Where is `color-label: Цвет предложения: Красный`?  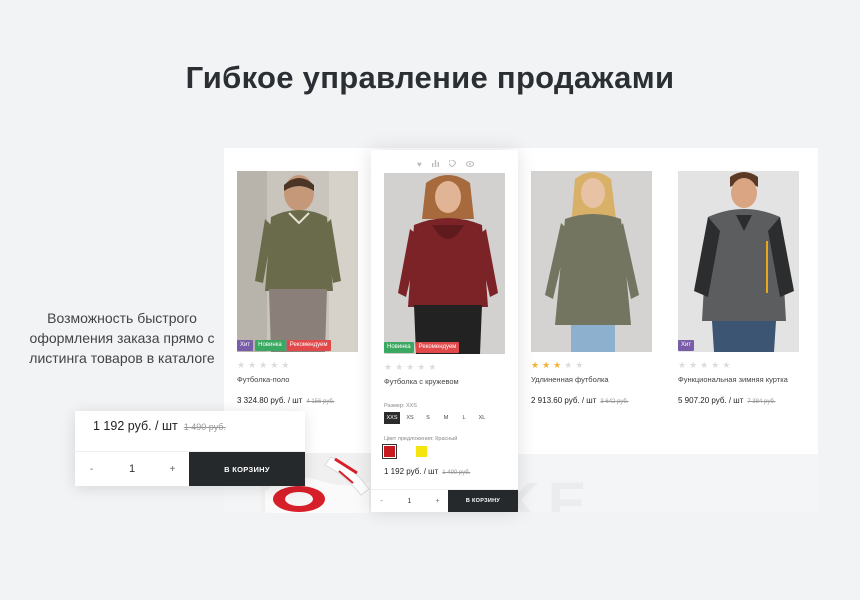 color-label: Цвет предложения: Красный is located at coordinates (421, 439).